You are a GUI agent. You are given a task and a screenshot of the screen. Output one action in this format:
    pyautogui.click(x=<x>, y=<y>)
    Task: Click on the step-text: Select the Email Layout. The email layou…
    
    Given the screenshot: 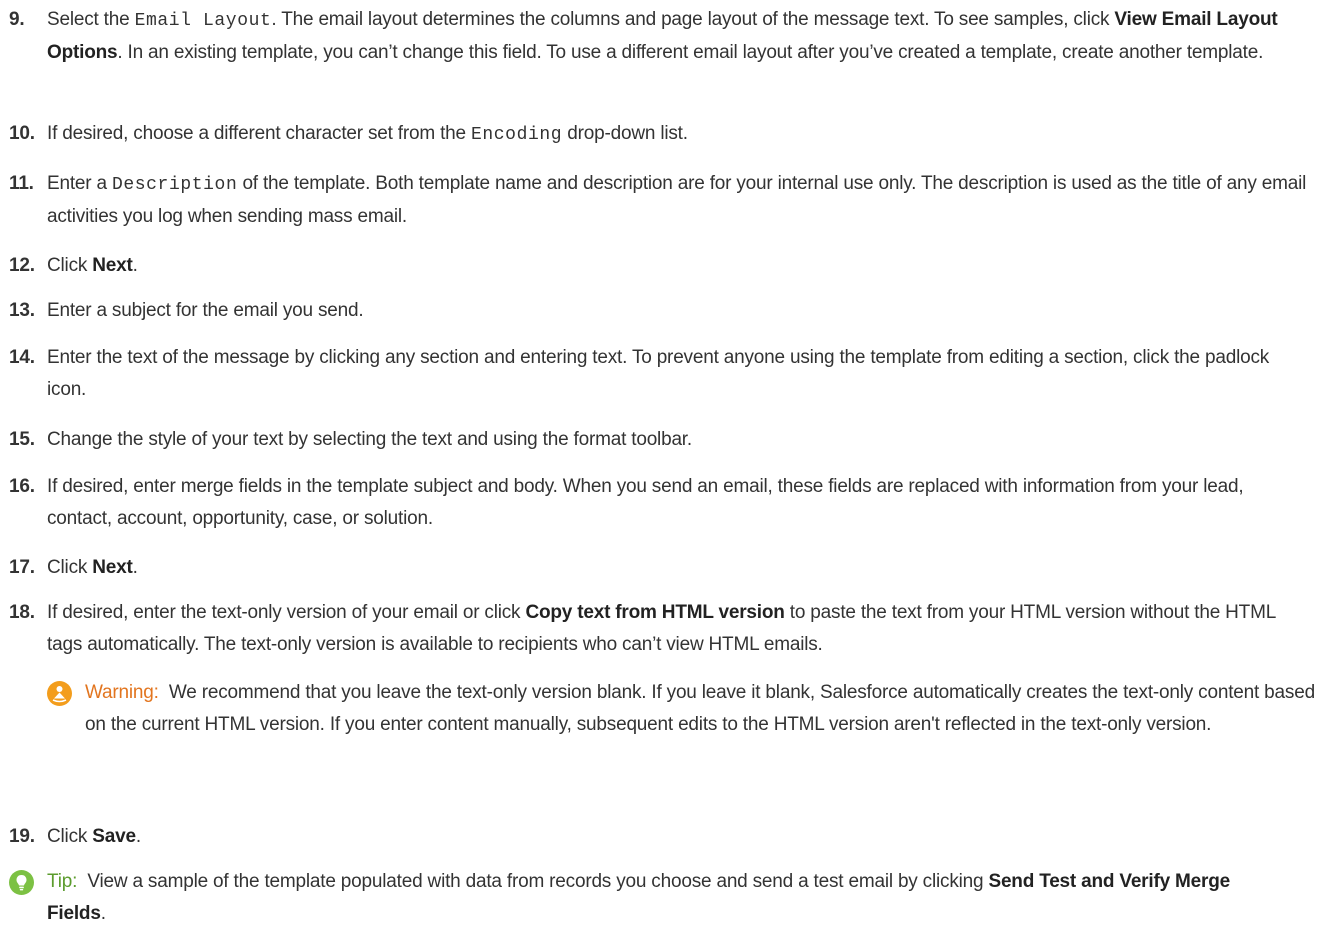 What is the action you would take?
    pyautogui.click(x=662, y=36)
    